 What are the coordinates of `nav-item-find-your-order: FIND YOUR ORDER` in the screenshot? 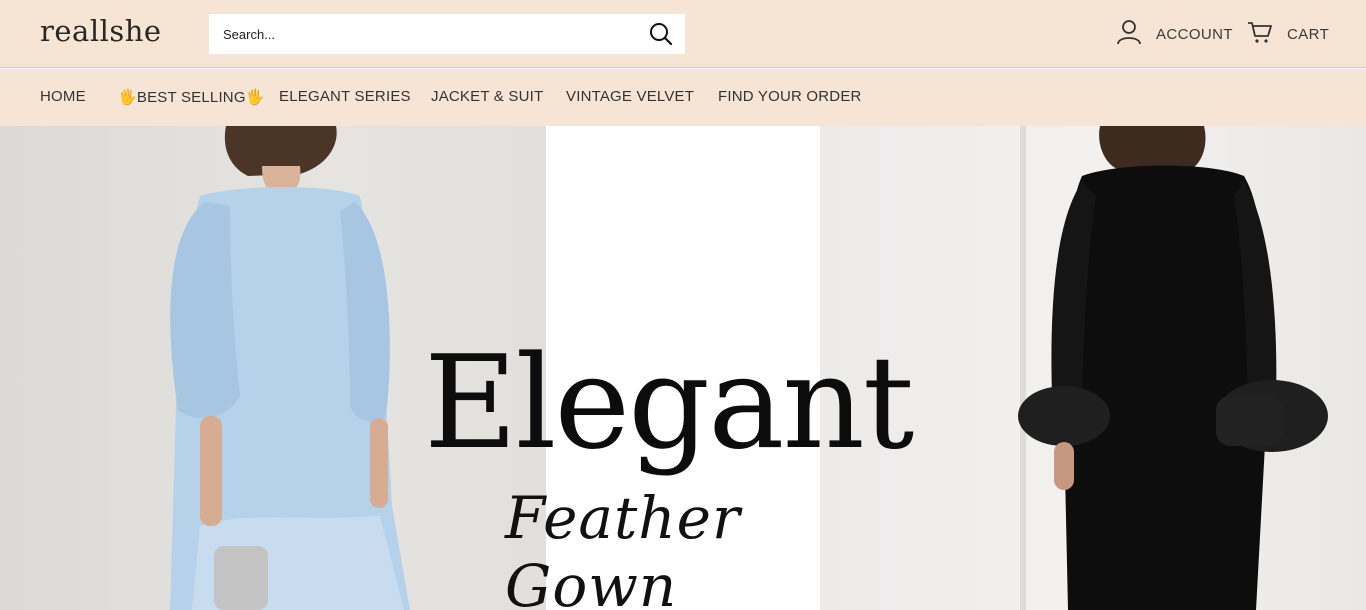 It's located at (790, 96).